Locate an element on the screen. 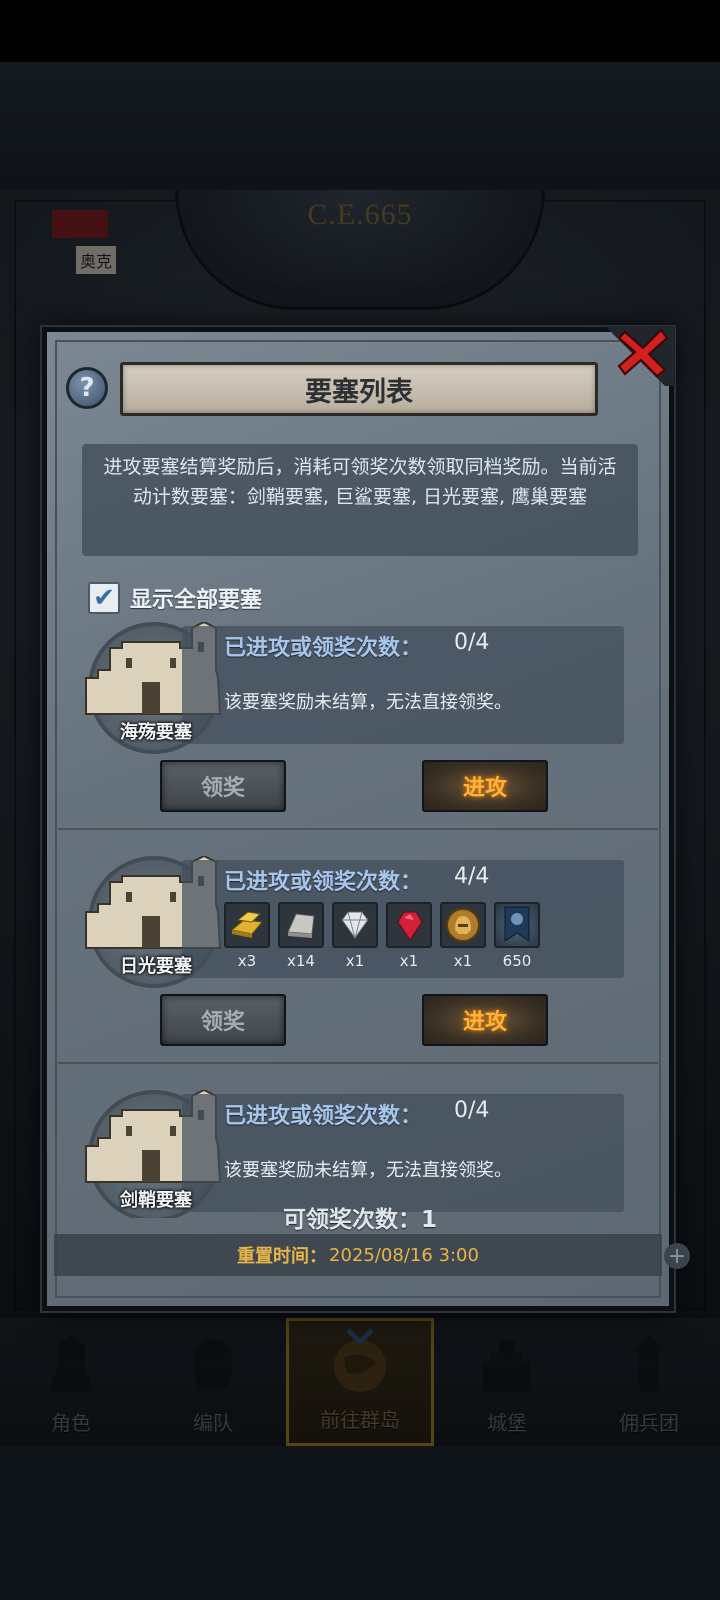  close-button is located at coordinates (643, 352).